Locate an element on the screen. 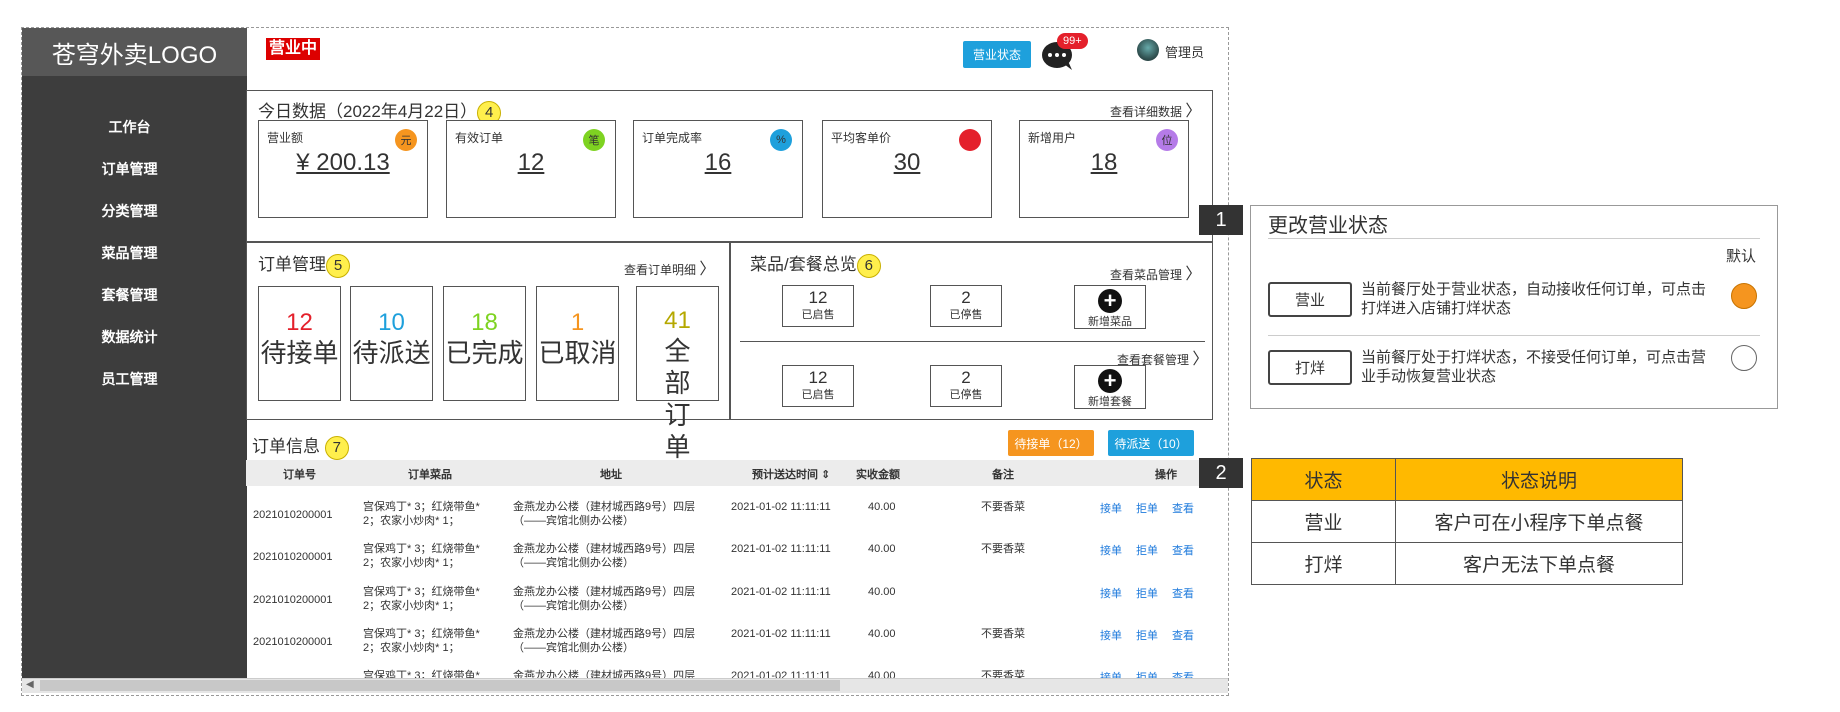  add-dish-button: + 新增菜品 is located at coordinates (1110, 307).